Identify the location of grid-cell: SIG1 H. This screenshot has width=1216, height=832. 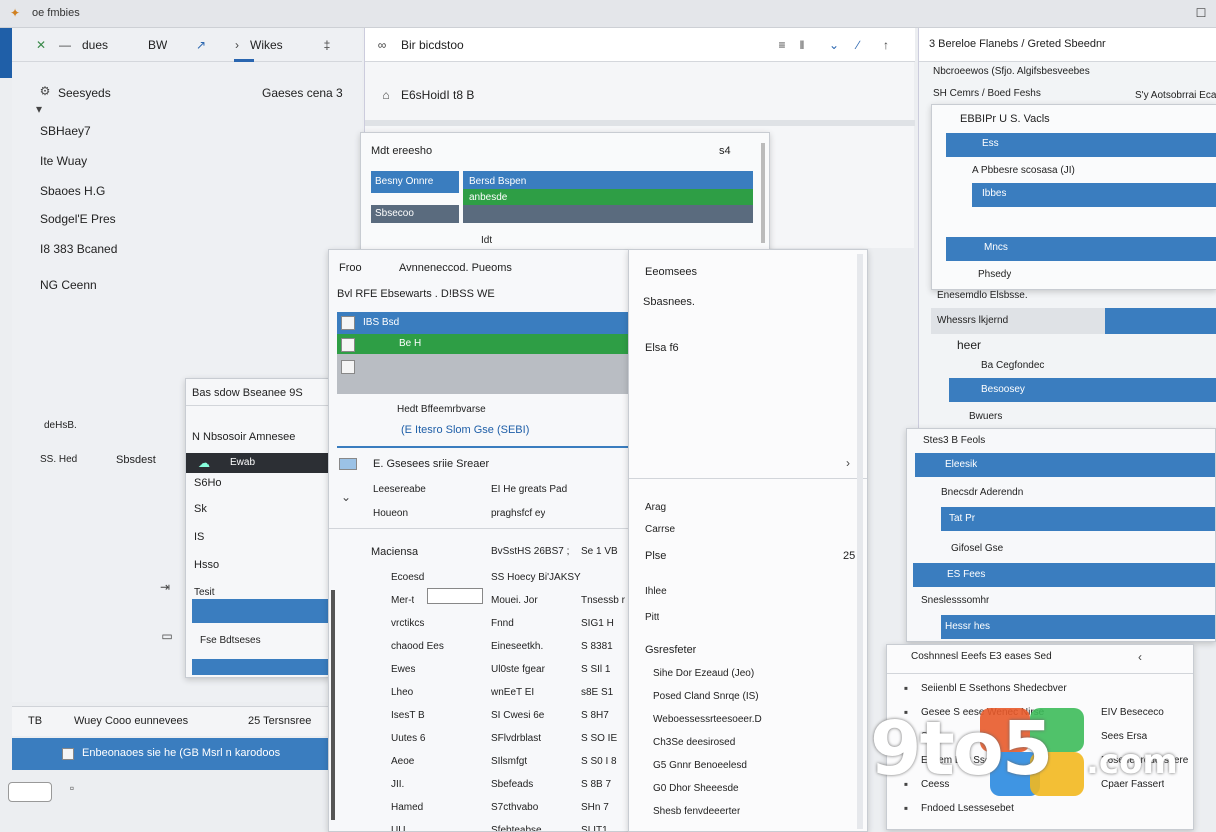
(597, 623).